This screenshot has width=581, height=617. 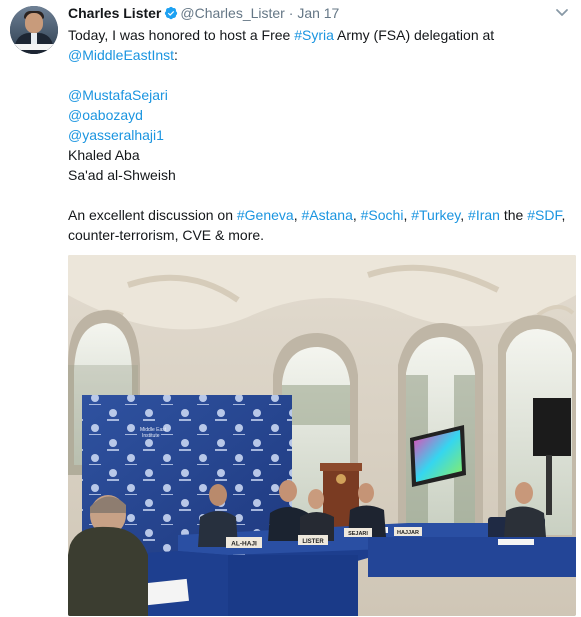 What do you see at coordinates (544, 215) in the screenshot?
I see `hashtag-sdf: #SDF` at bounding box center [544, 215].